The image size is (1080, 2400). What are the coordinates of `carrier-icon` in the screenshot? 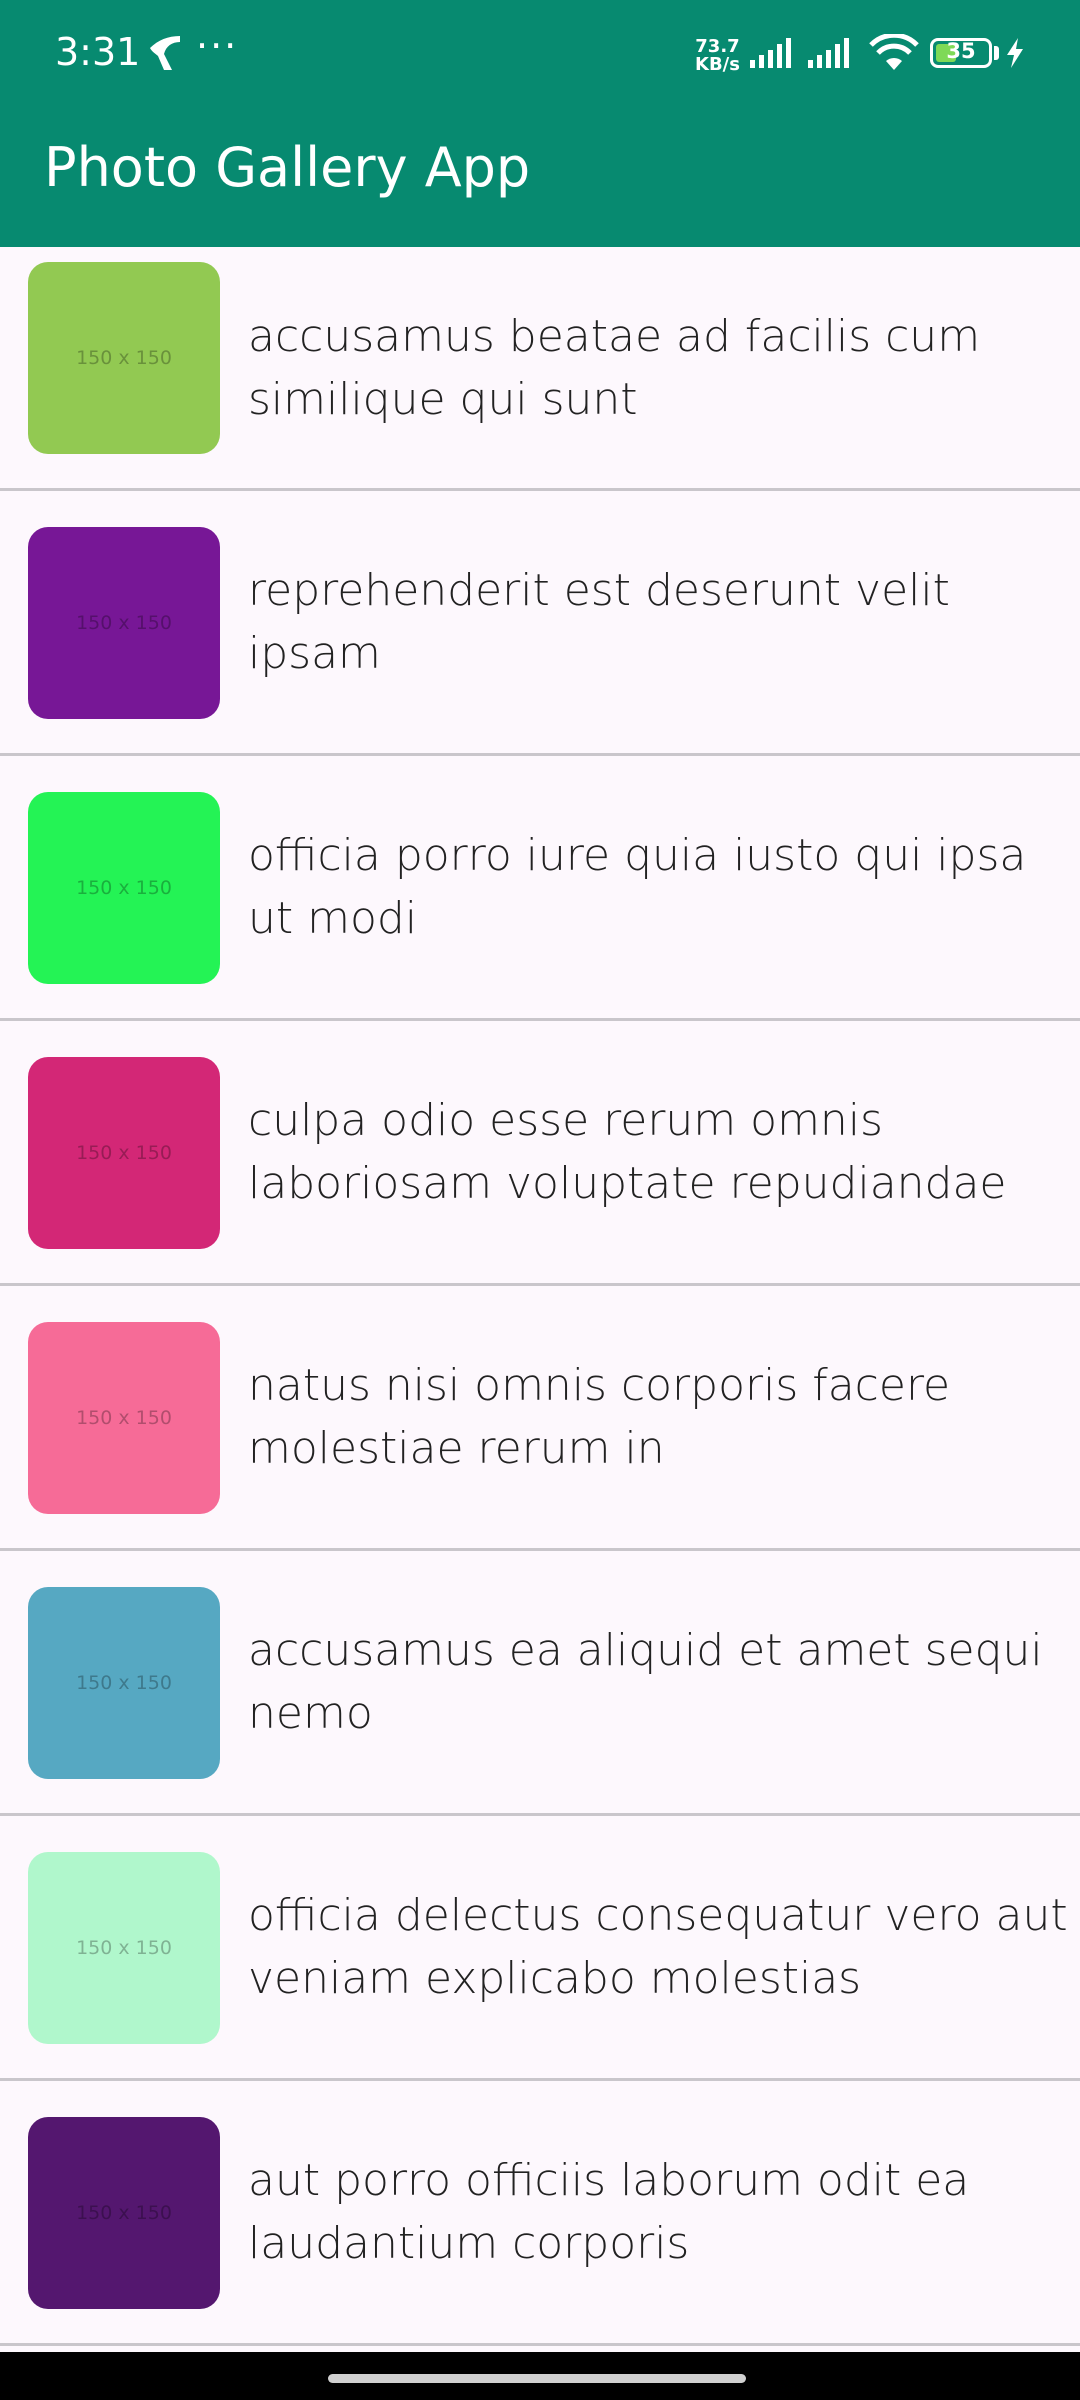 It's located at (165, 53).